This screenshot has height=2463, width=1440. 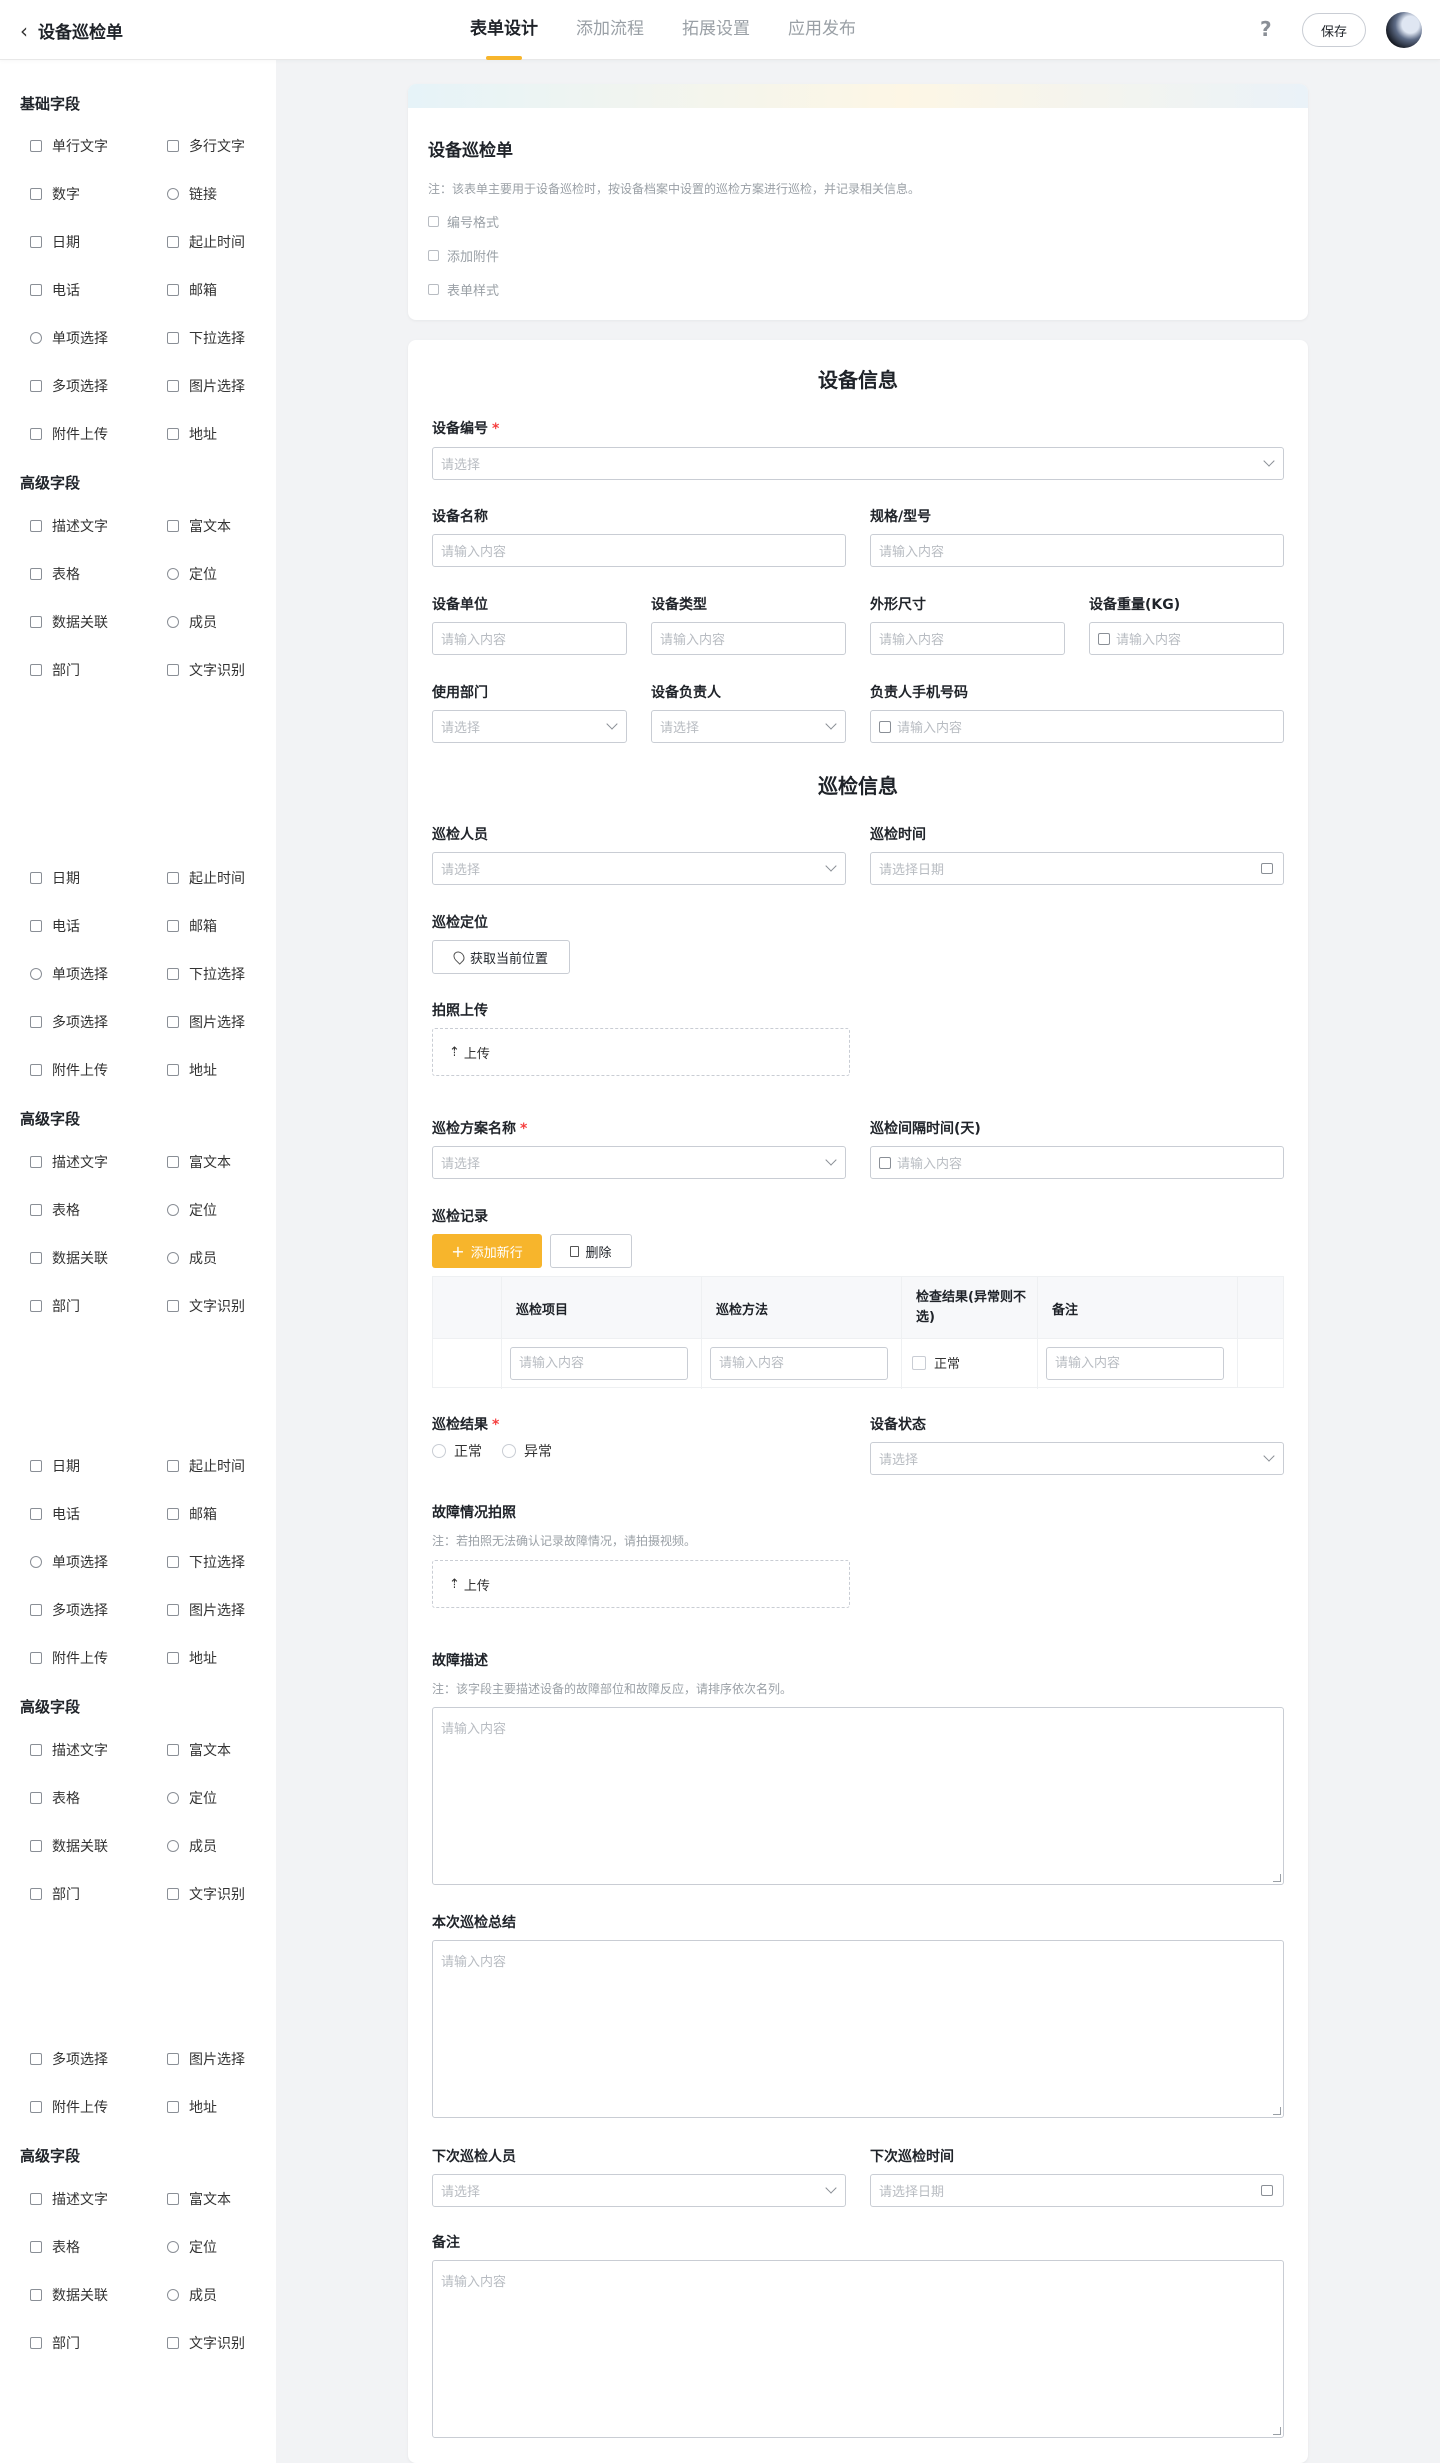 What do you see at coordinates (463, 289) in the screenshot?
I see `form-style-option: 表单样式` at bounding box center [463, 289].